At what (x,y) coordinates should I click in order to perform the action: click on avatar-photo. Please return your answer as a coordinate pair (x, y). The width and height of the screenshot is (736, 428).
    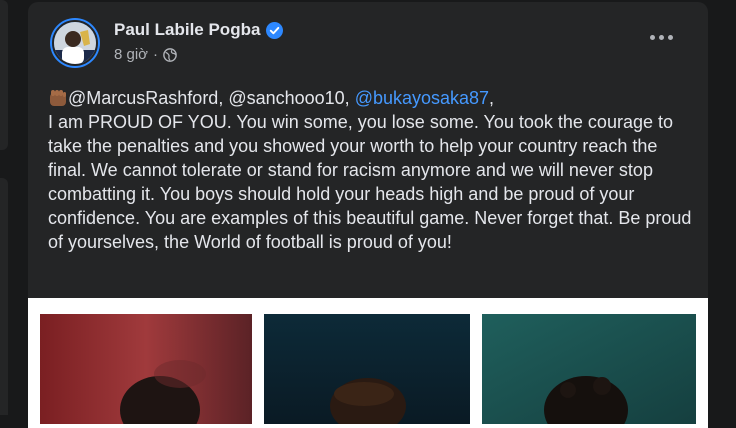
    Looking at the image, I should click on (75, 43).